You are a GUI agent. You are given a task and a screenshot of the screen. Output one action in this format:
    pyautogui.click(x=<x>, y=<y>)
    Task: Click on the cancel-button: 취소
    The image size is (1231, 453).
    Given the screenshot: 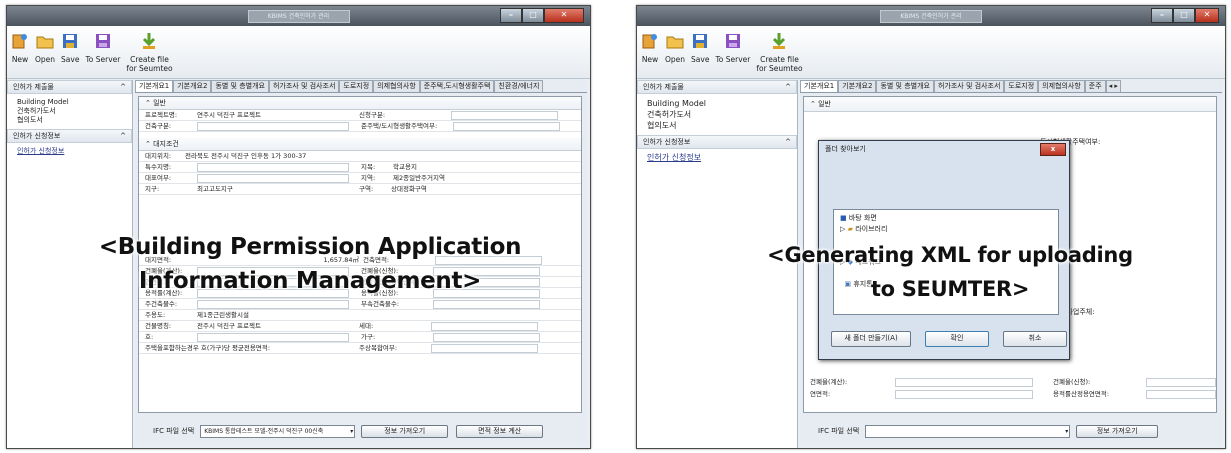 What is the action you would take?
    pyautogui.click(x=1035, y=339)
    